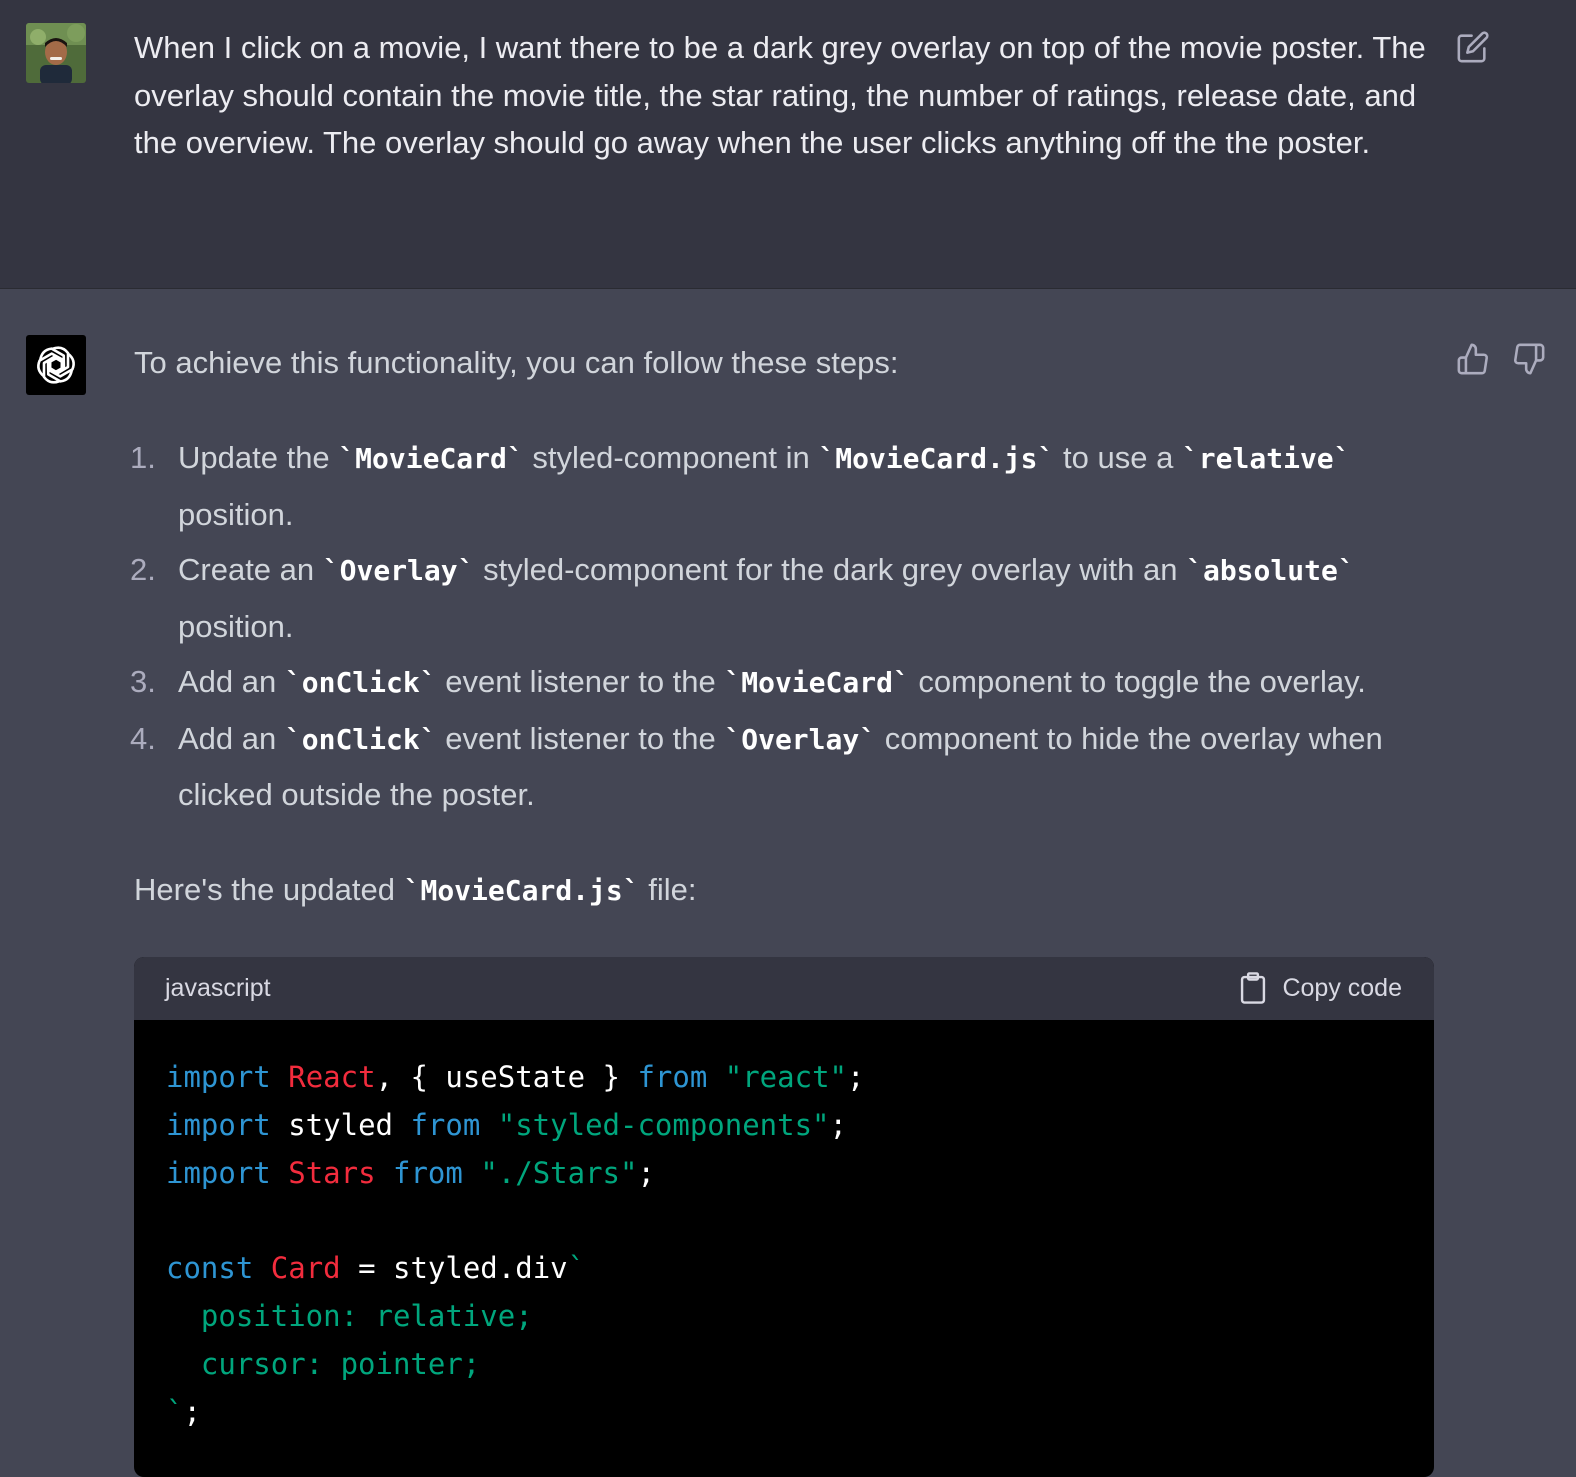 Image resolution: width=1576 pixels, height=1477 pixels. I want to click on copy-code-button: Copy code, so click(1320, 988).